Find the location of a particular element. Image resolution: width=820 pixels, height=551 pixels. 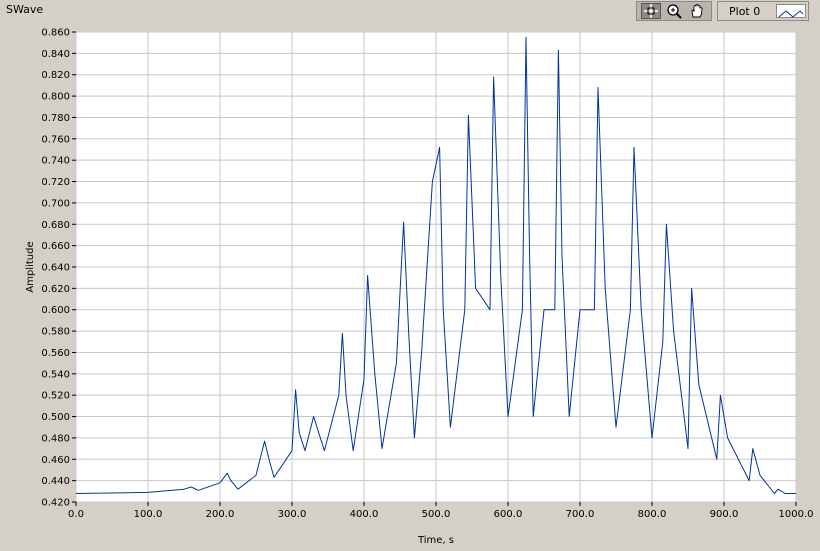

y-tick-label: 0.560 is located at coordinates (55, 353).